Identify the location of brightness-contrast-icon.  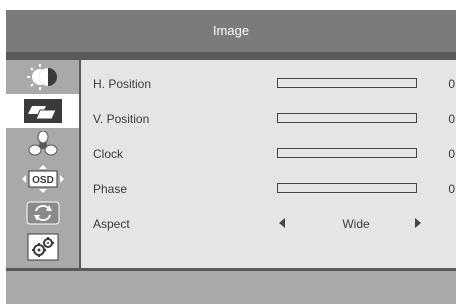
(43, 77).